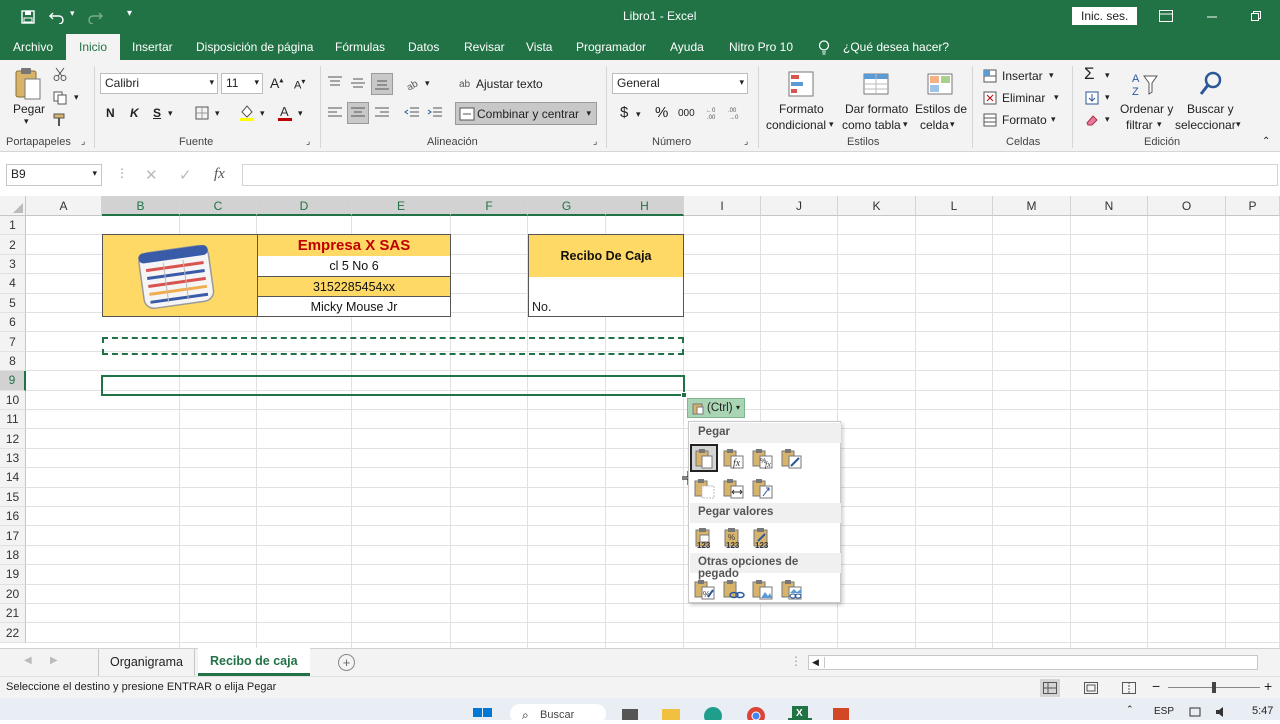 The height and width of the screenshot is (724, 1280). I want to click on merge-center-button: Combinar y centrar ▾, so click(526, 113).